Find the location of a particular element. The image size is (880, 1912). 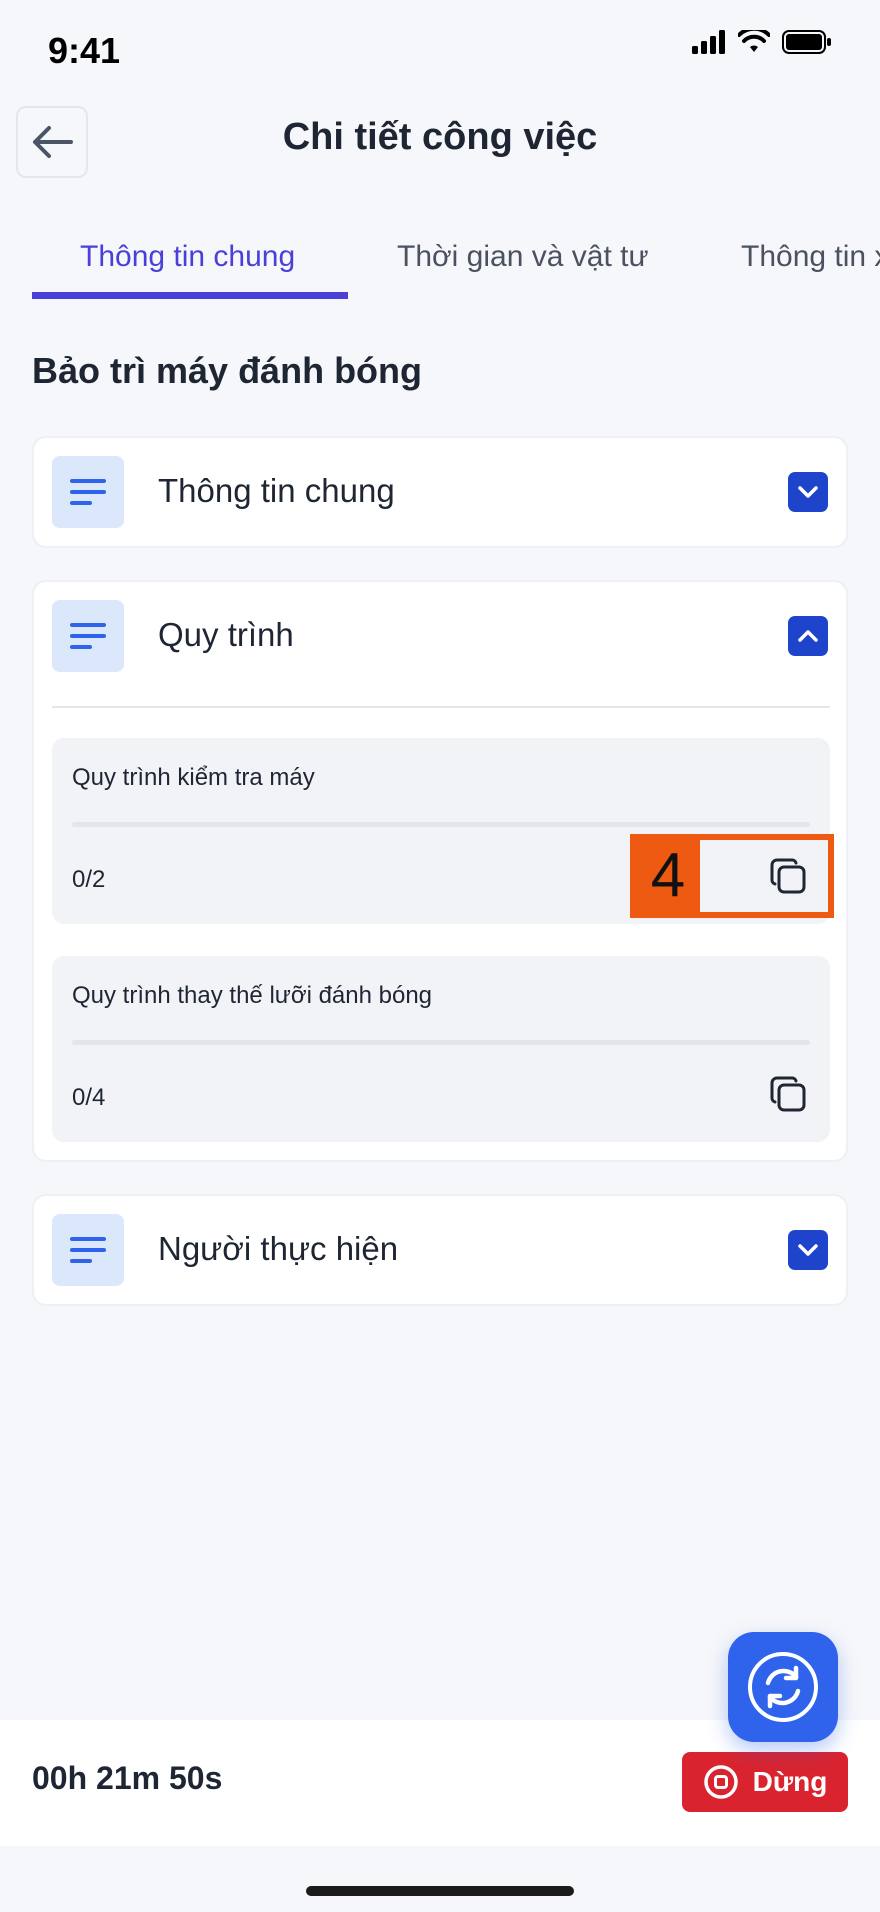

wifi-icon is located at coordinates (754, 41).